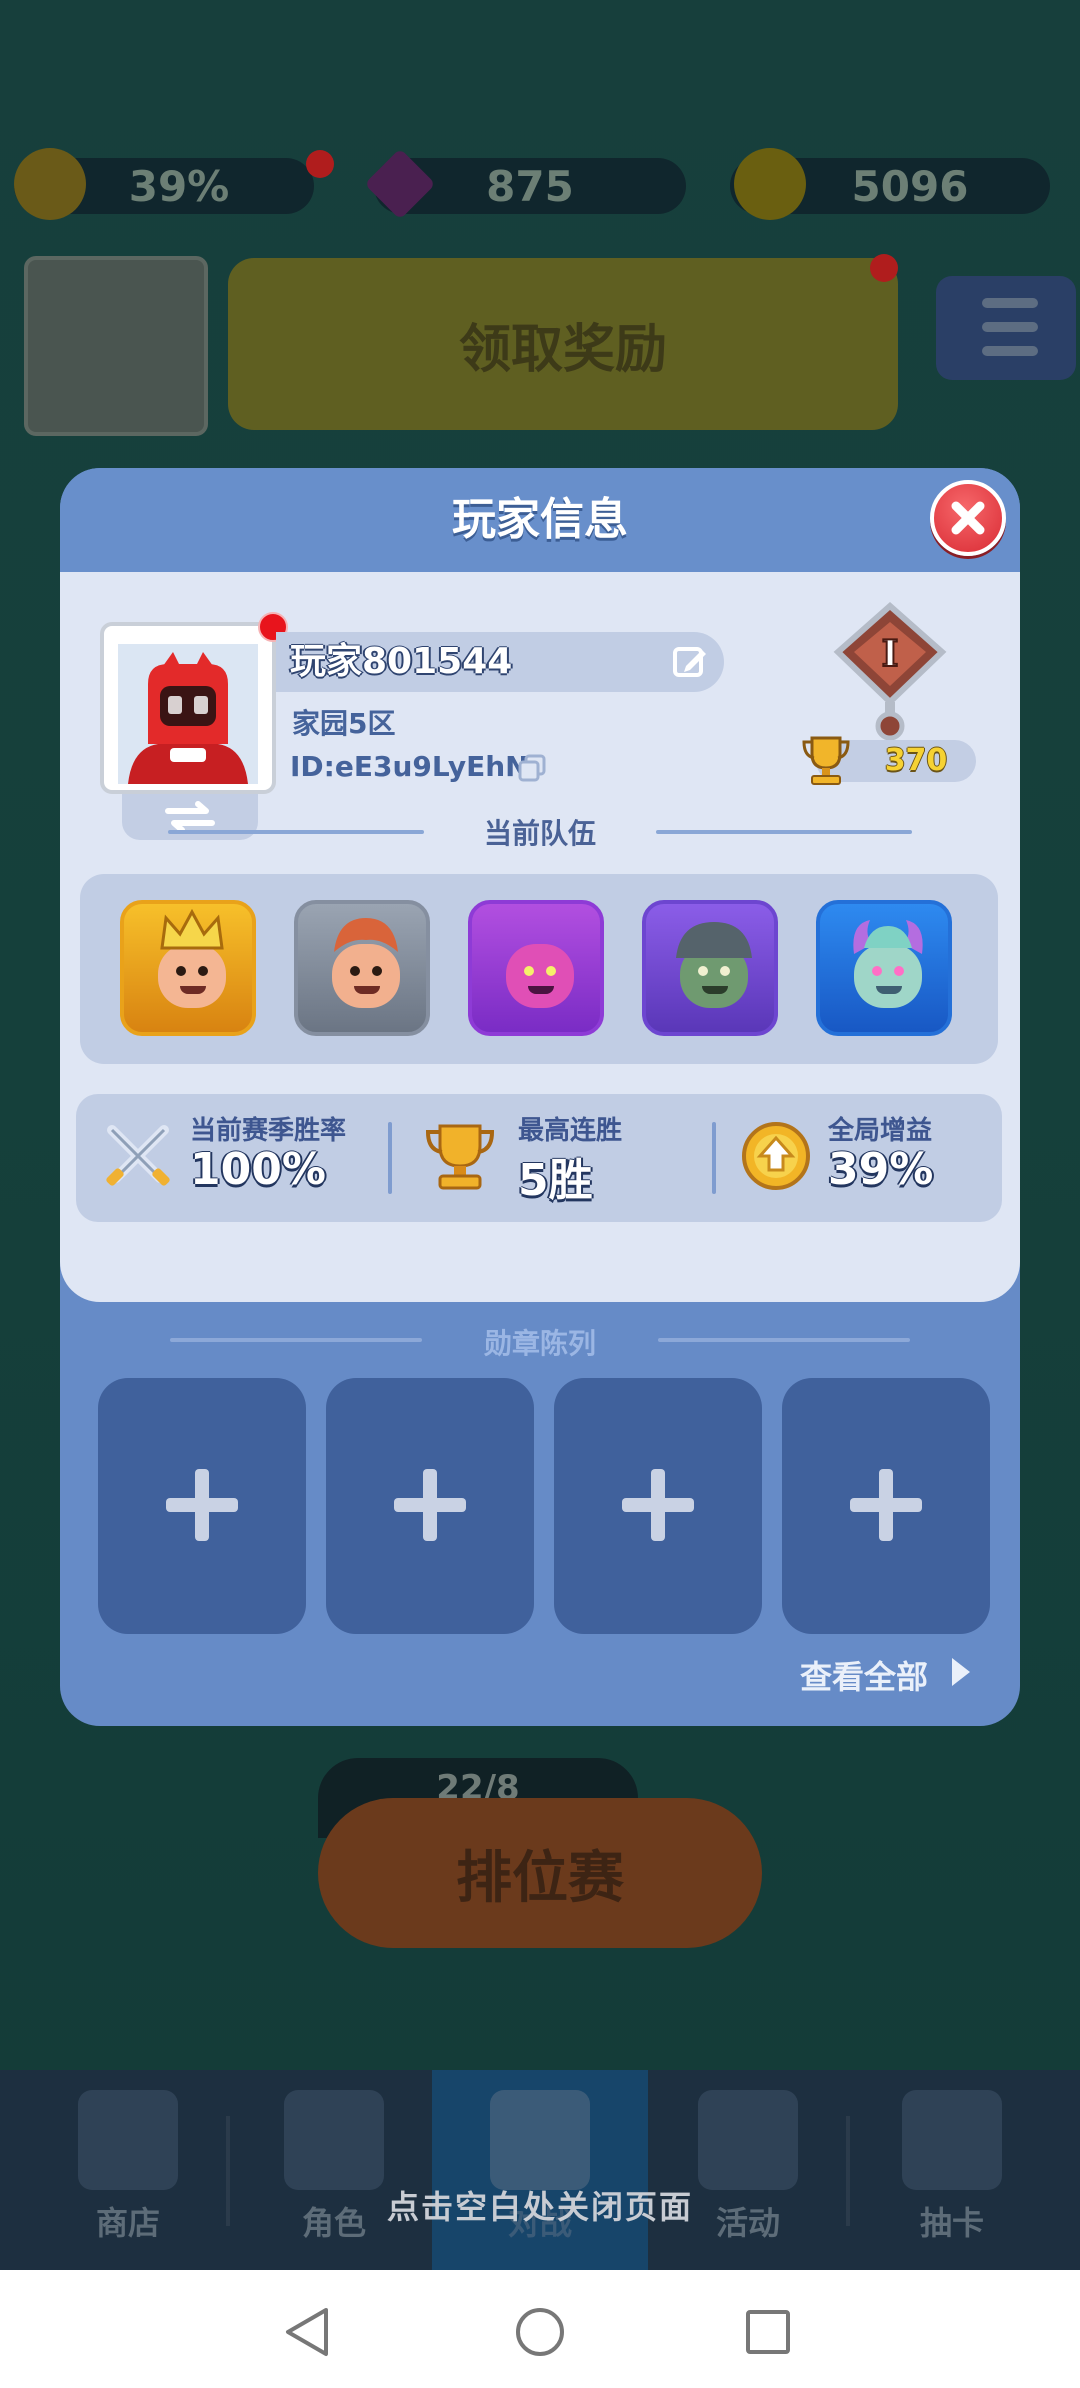  What do you see at coordinates (268, 1131) in the screenshot?
I see `stat-label-win-rate: 当前赛季胜率` at bounding box center [268, 1131].